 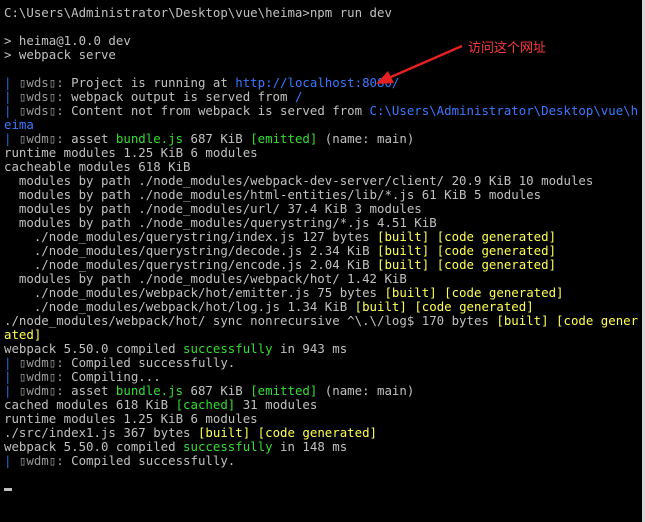 I want to click on annotation-arrow-icon, so click(x=419, y=64).